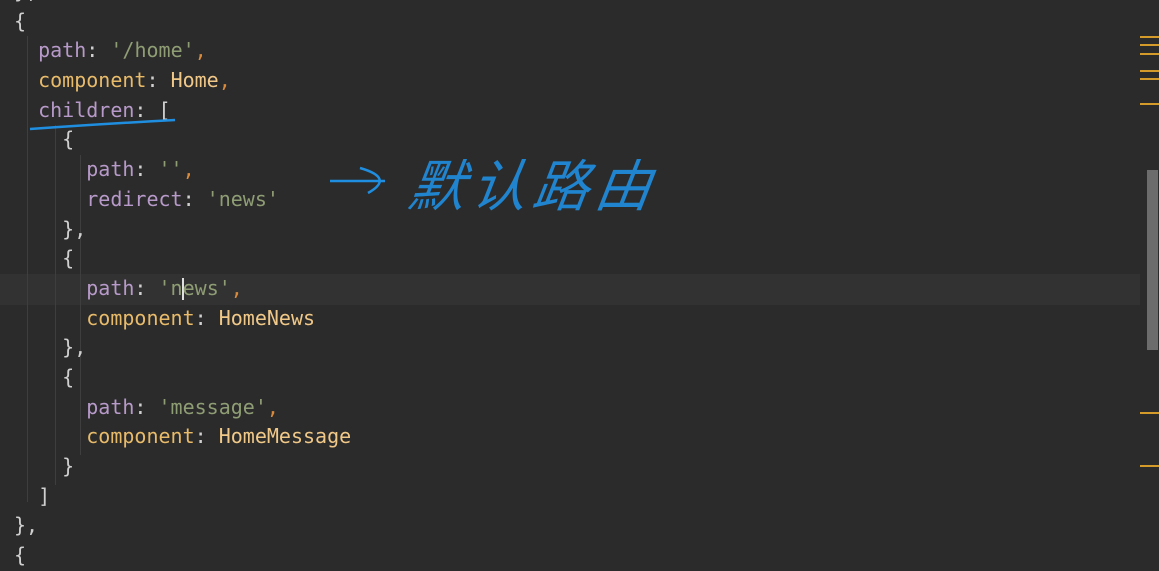 This screenshot has height=571, width=1159. Describe the element at coordinates (207, 156) in the screenshot. I see `handwritten-annotation-strokes` at that location.